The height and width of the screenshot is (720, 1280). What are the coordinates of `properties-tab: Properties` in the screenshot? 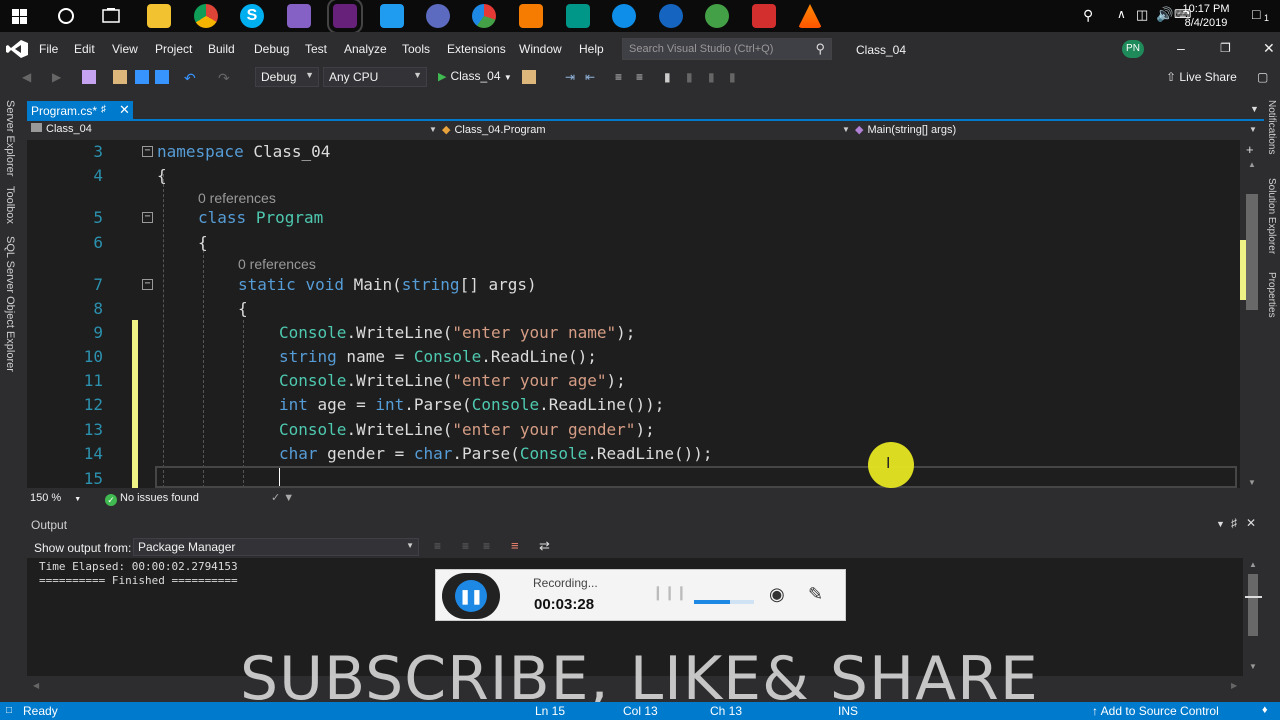 It's located at (1271, 295).